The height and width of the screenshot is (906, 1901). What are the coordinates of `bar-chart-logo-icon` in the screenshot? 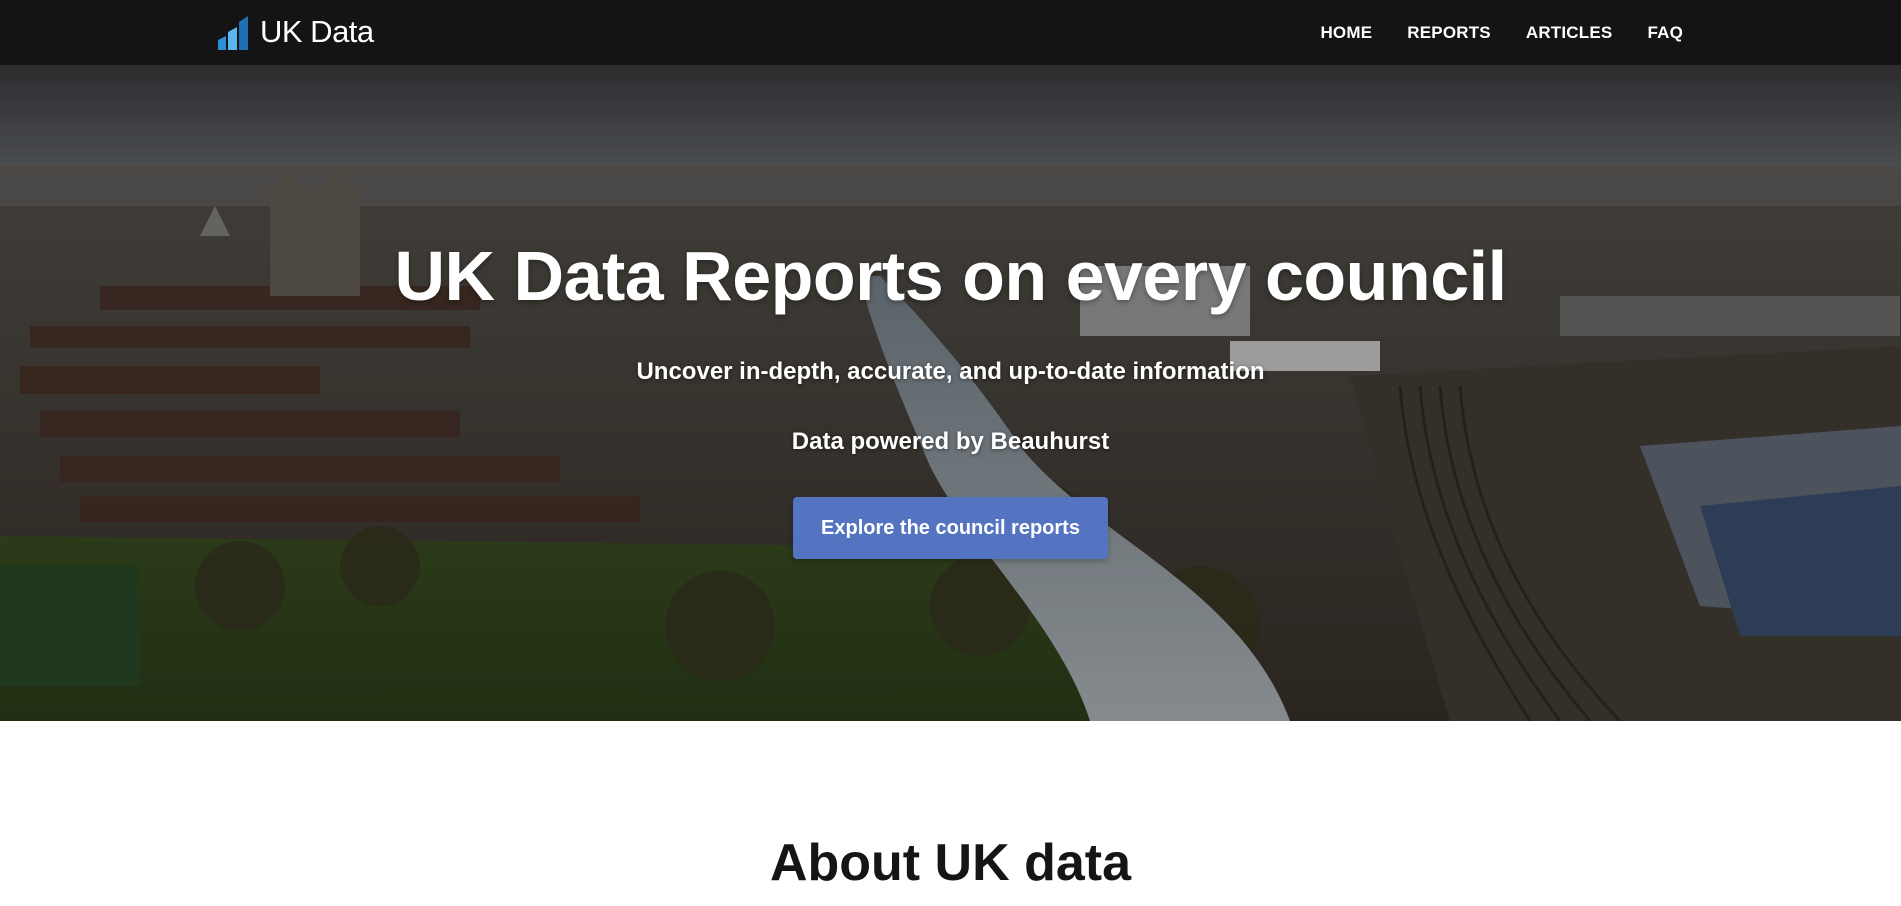 It's located at (233, 33).